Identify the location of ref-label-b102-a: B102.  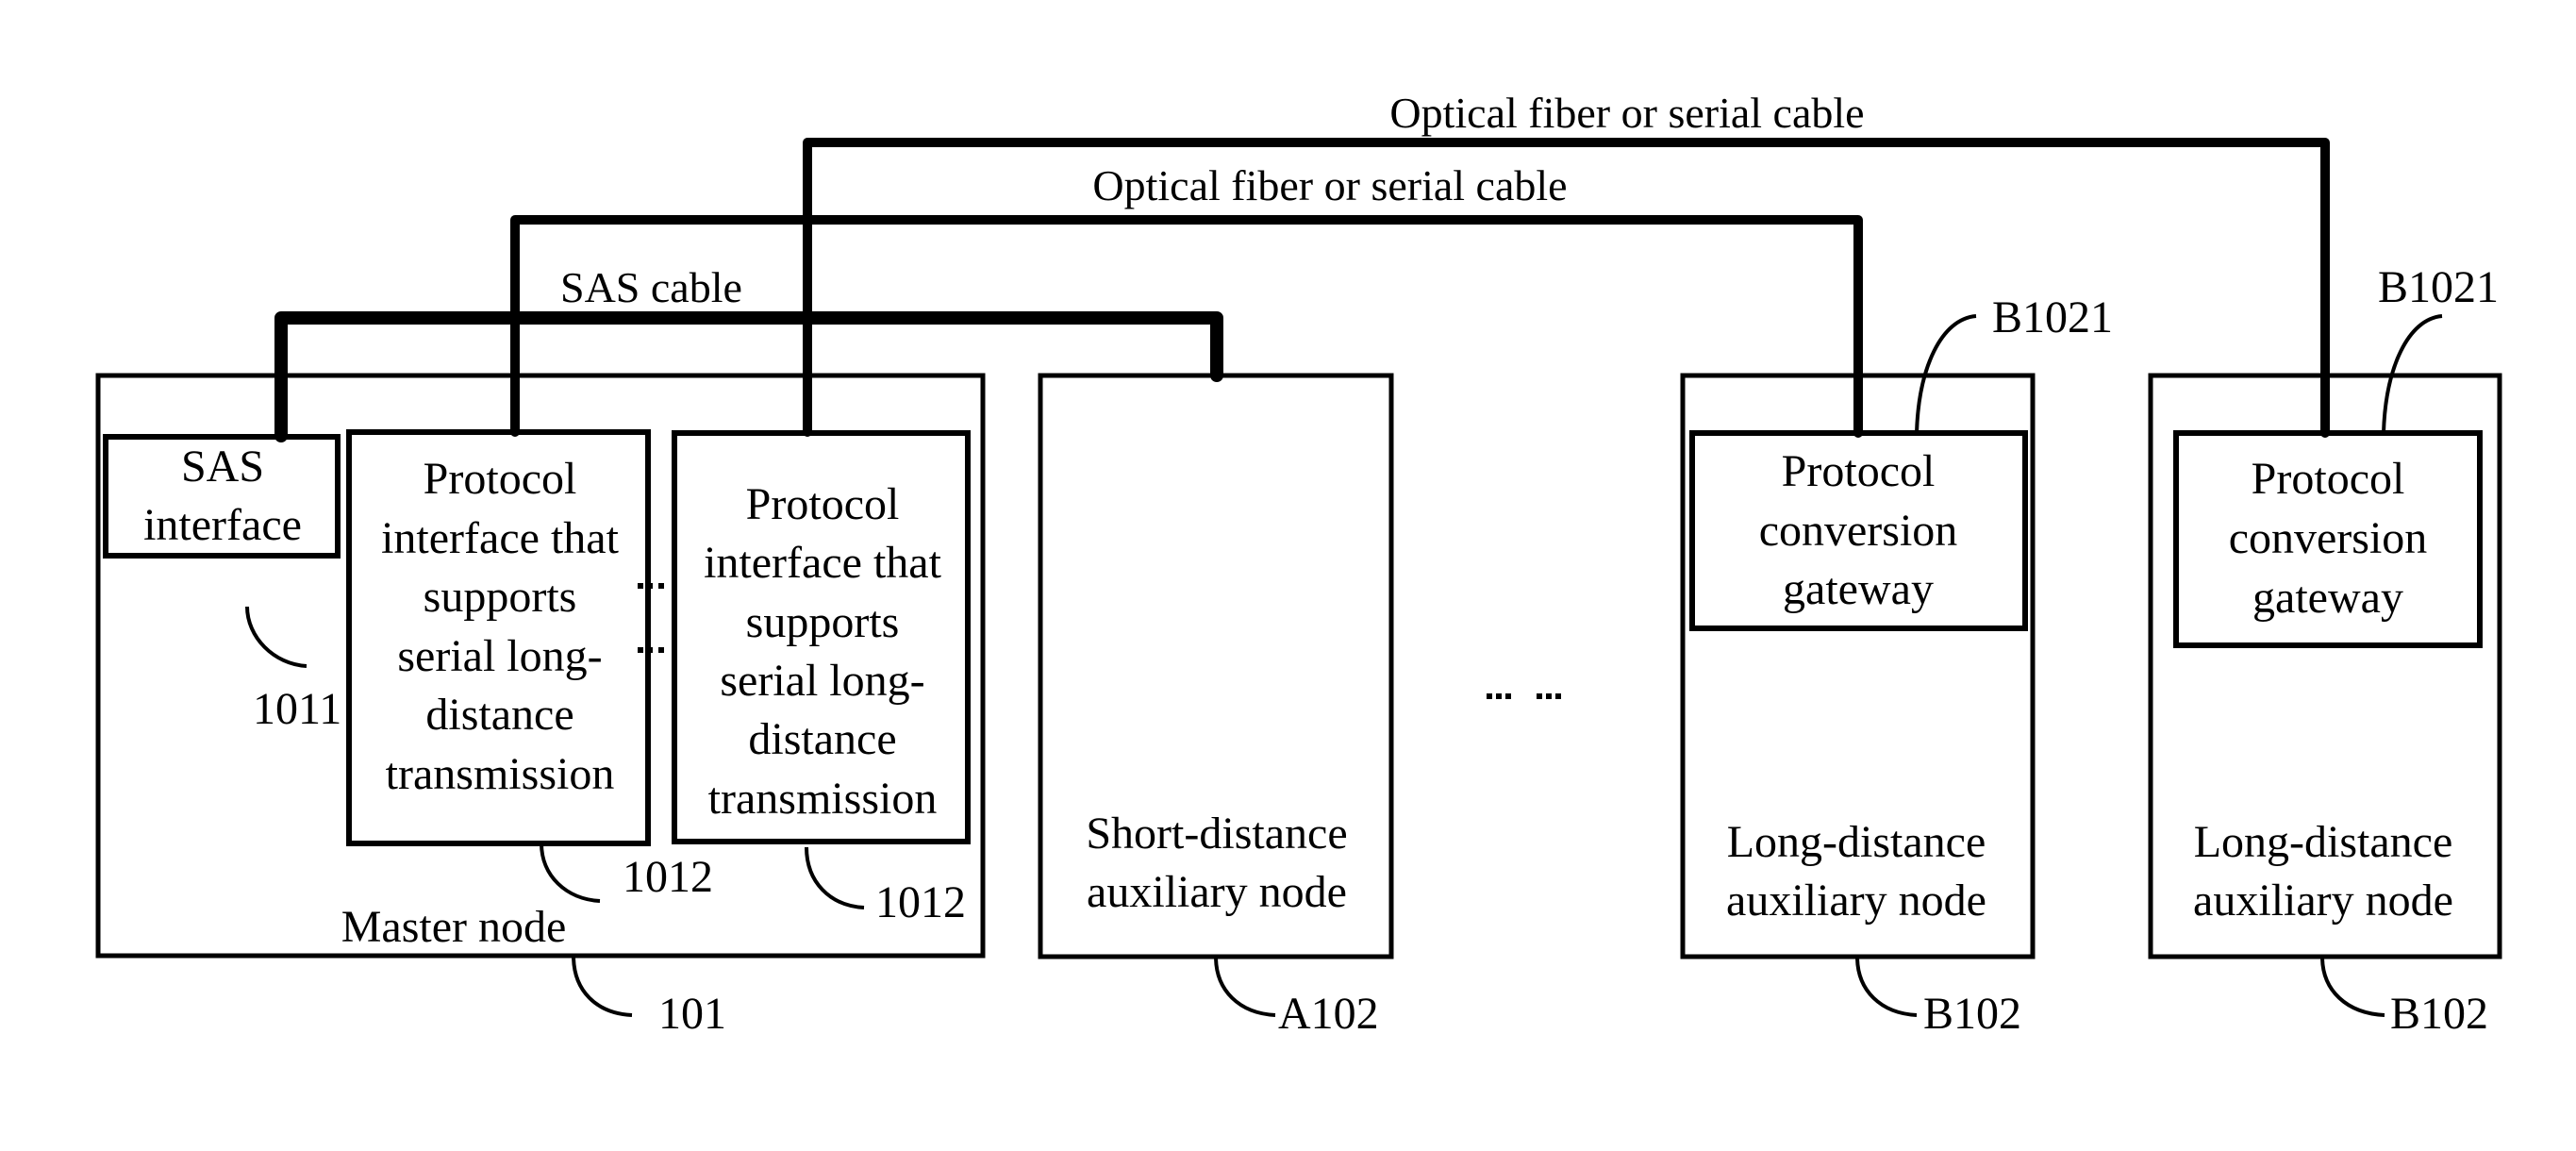
(1972, 1014).